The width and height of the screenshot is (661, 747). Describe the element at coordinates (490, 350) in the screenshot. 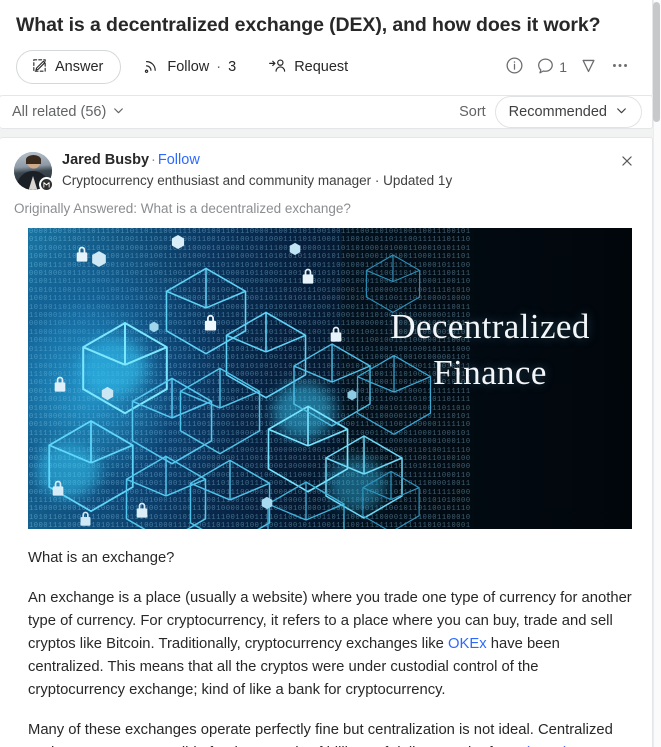

I see `image-headline: Decentralized Finance` at that location.